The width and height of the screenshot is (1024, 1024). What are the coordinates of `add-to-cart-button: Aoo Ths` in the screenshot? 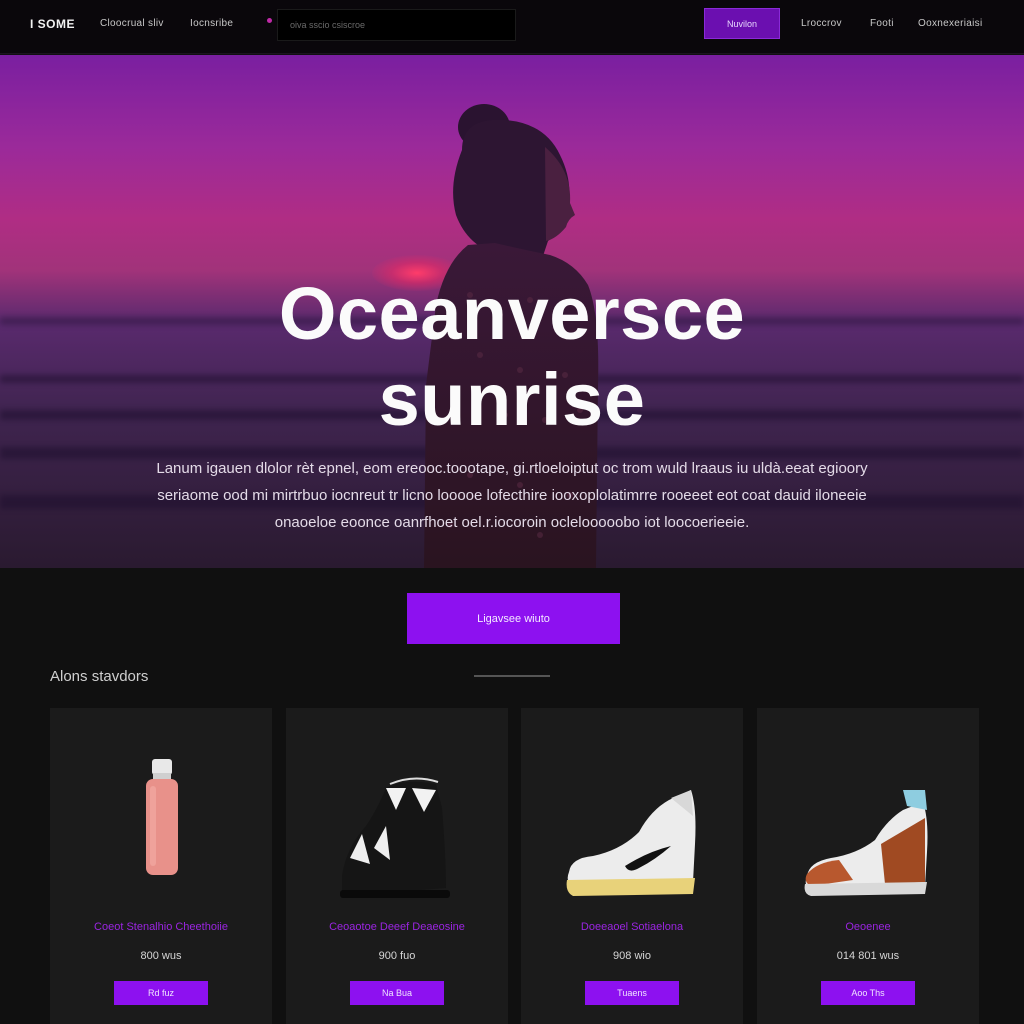 It's located at (868, 993).